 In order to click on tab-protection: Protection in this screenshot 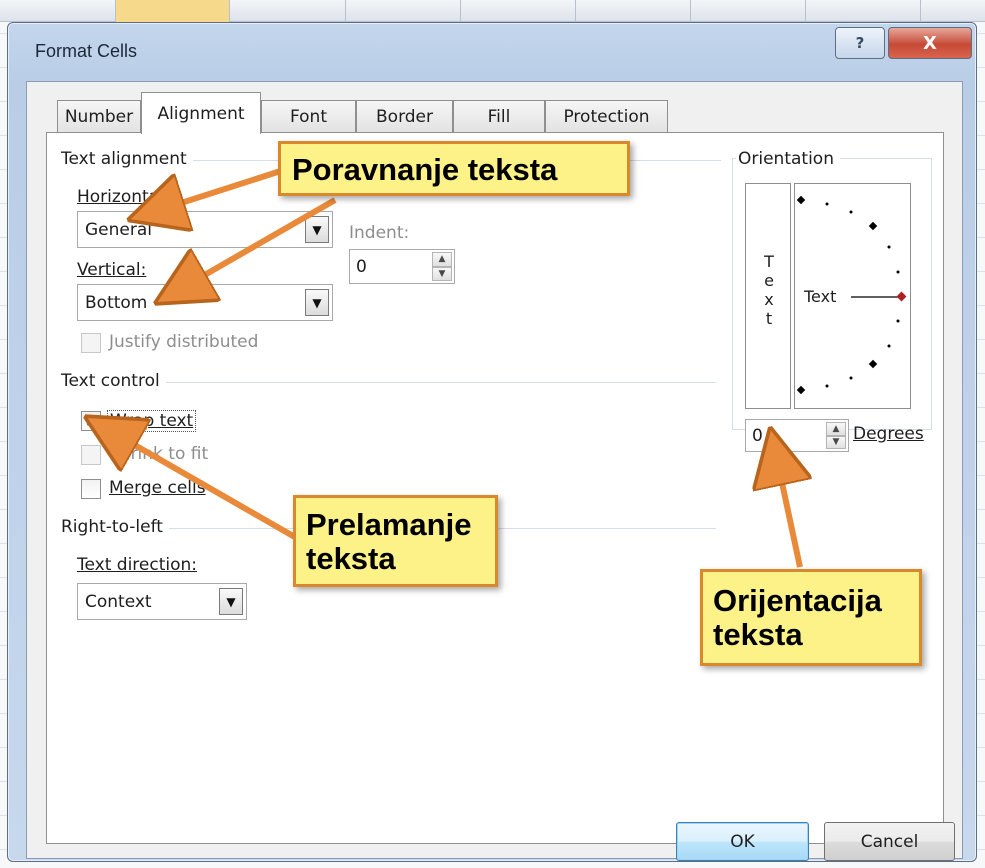, I will do `click(606, 116)`.